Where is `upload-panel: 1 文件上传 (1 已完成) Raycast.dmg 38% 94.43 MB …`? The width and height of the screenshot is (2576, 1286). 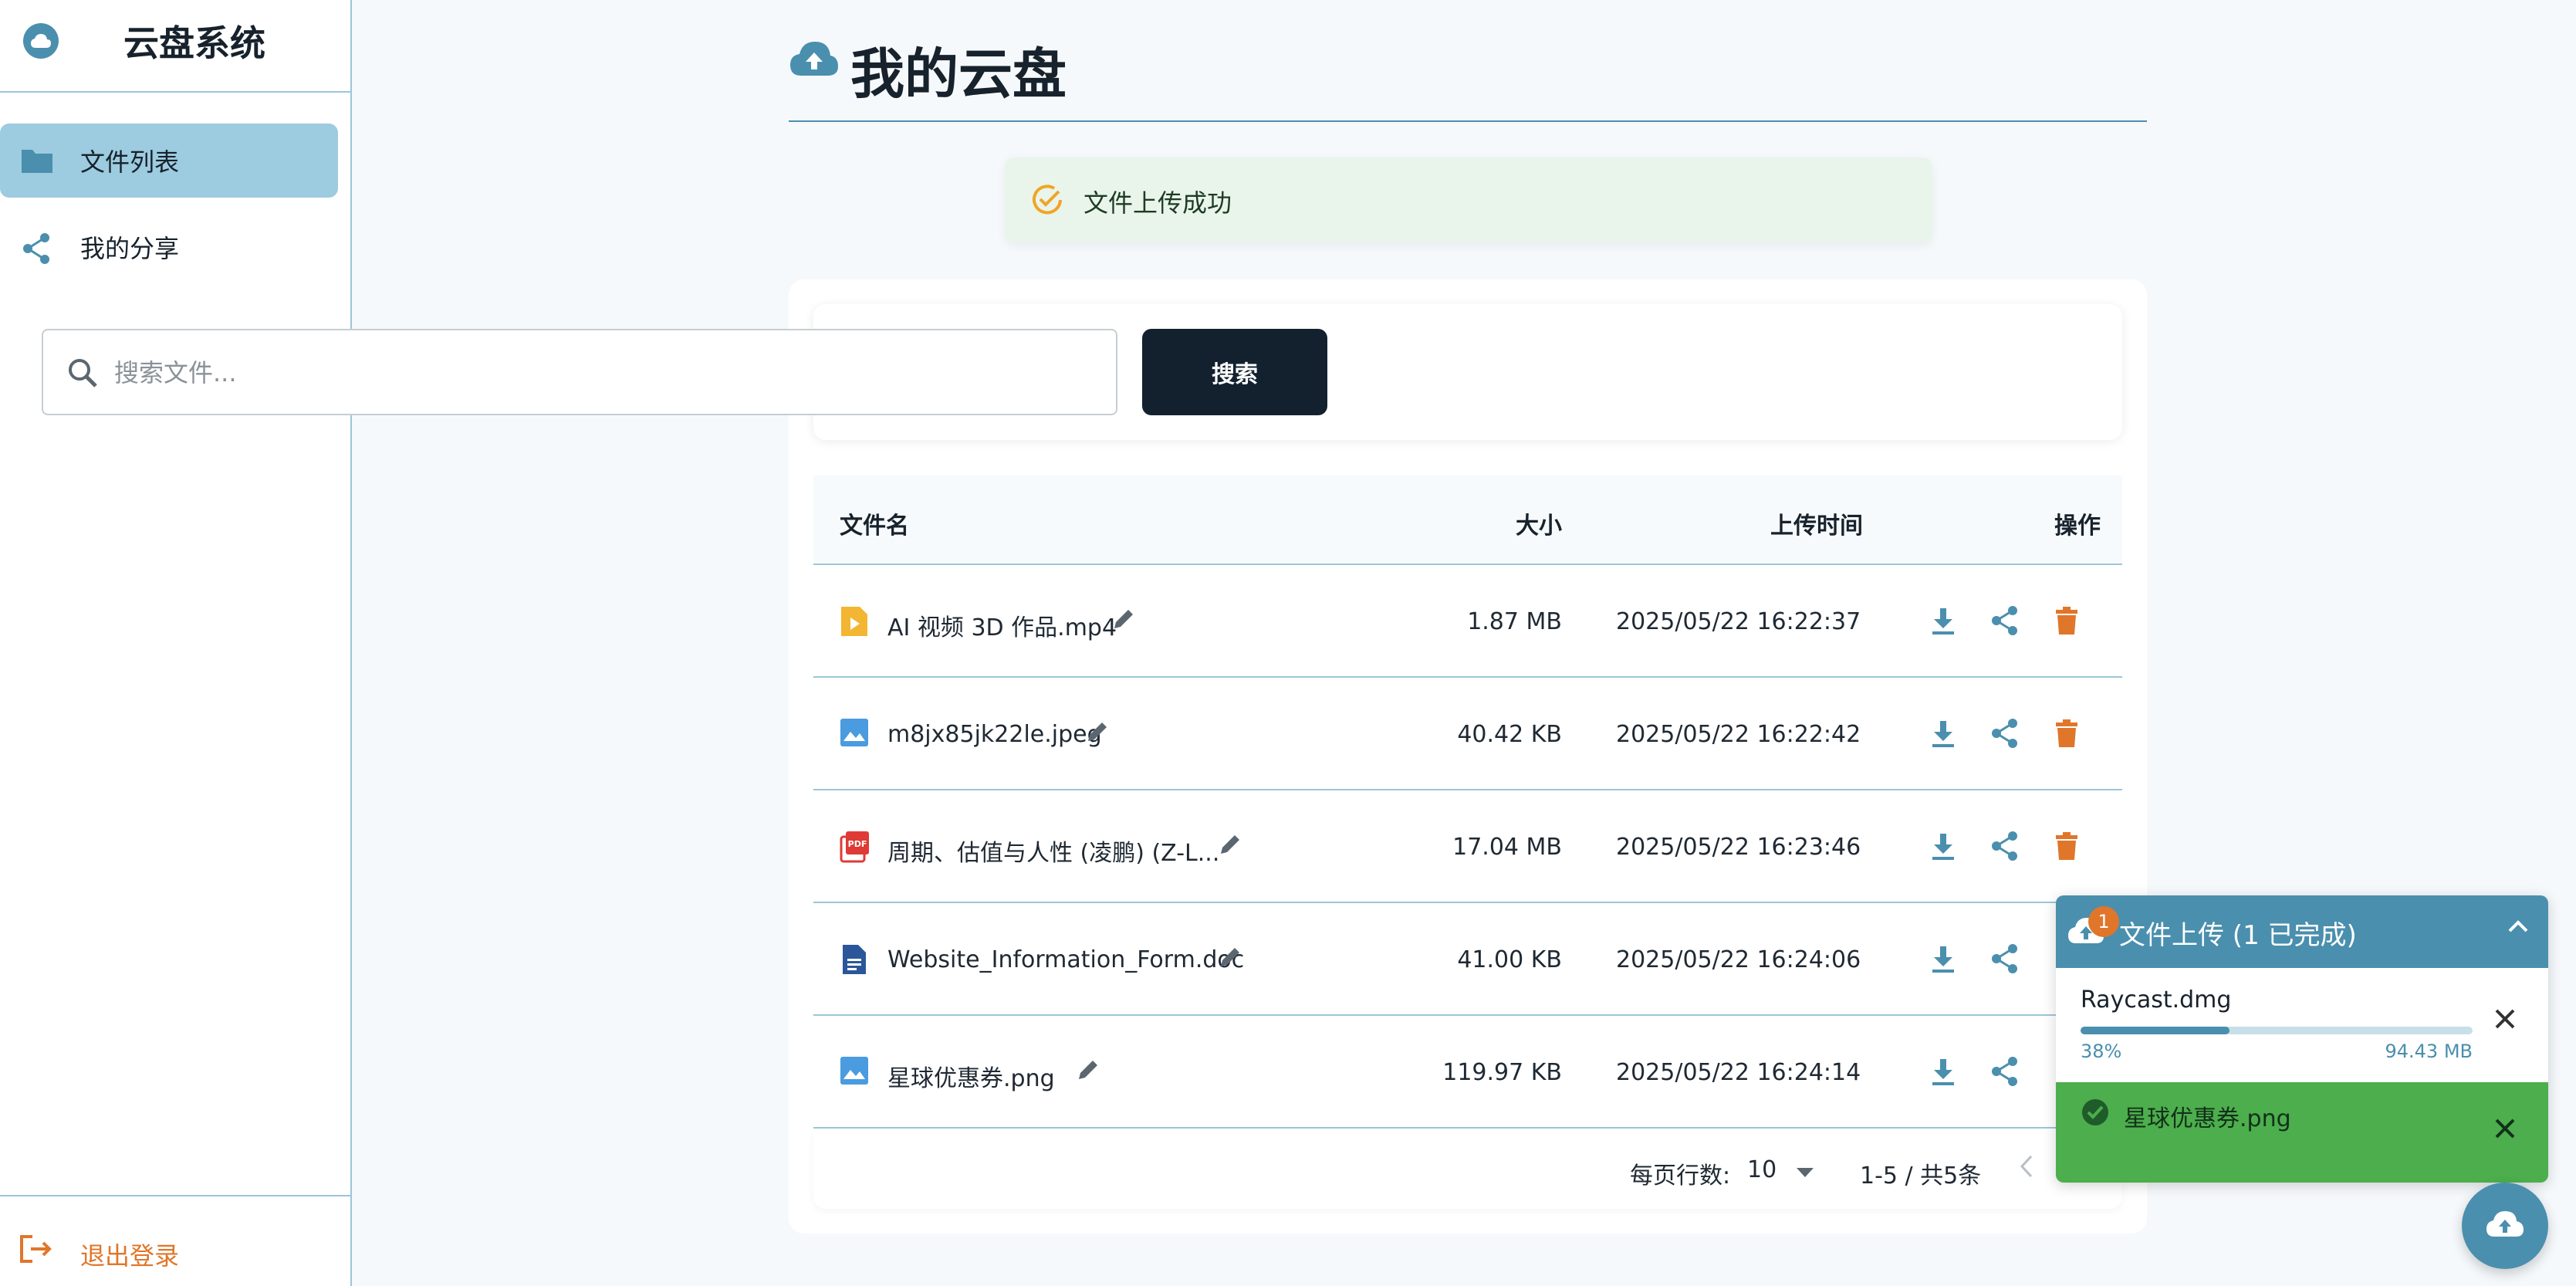 upload-panel: 1 文件上传 (1 已完成) Raycast.dmg 38% 94.43 MB … is located at coordinates (2302, 1039).